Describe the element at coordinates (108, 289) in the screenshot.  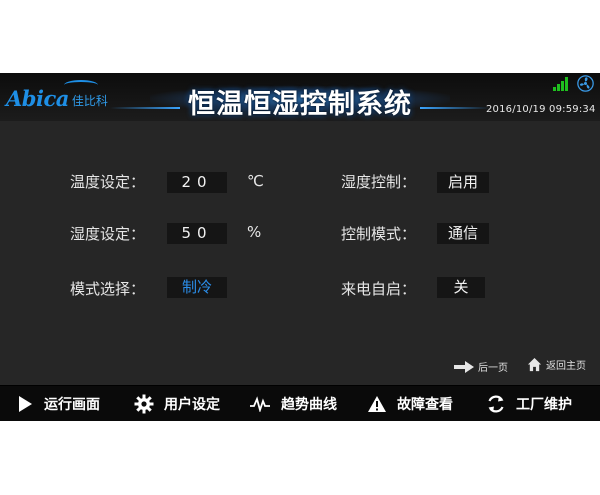
I see `mode-select-label: 模式选择：` at that location.